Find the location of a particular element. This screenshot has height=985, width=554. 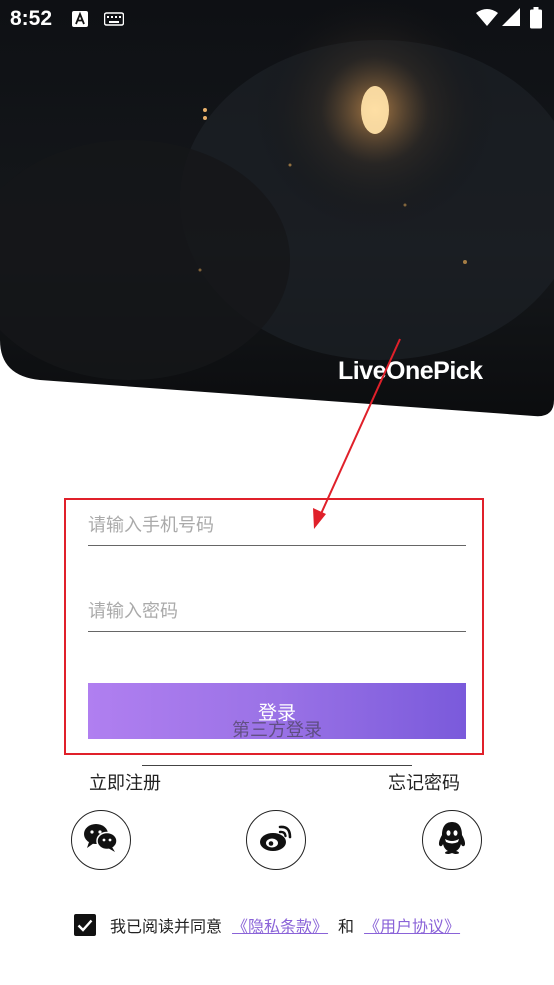

wifi-icon is located at coordinates (487, 20).